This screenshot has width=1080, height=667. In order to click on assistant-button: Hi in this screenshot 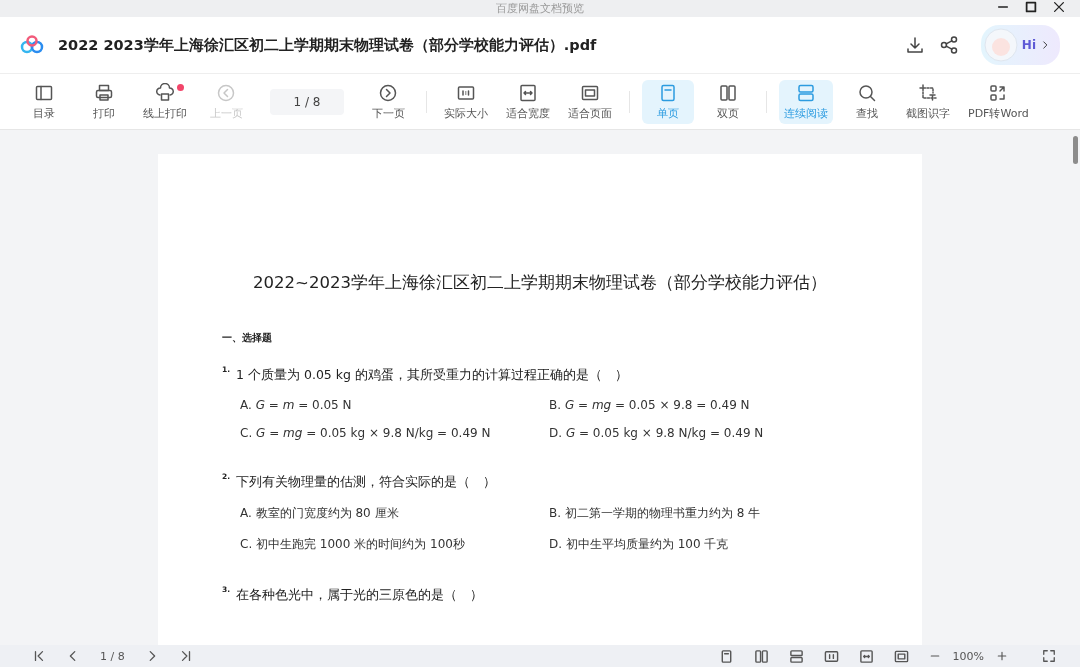, I will do `click(1020, 45)`.